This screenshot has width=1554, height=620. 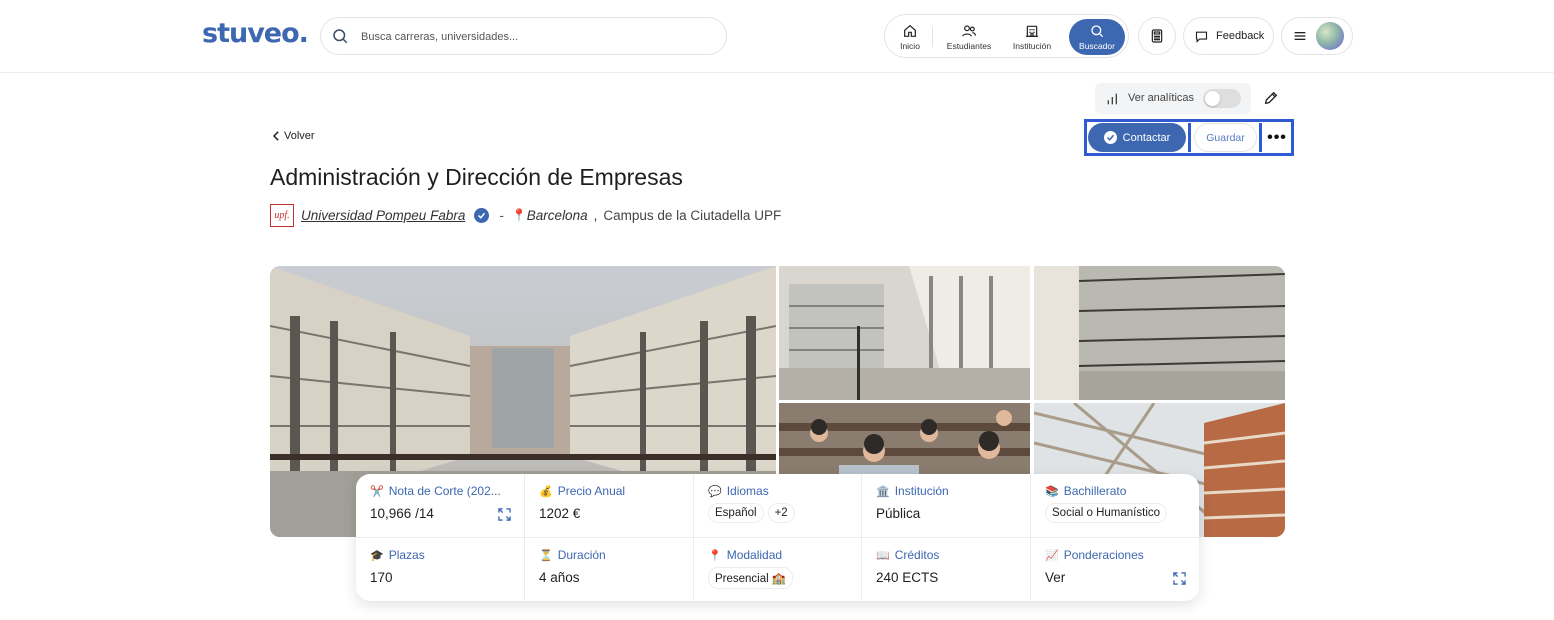 What do you see at coordinates (1271, 98) in the screenshot?
I see `edit-pencil-icon` at bounding box center [1271, 98].